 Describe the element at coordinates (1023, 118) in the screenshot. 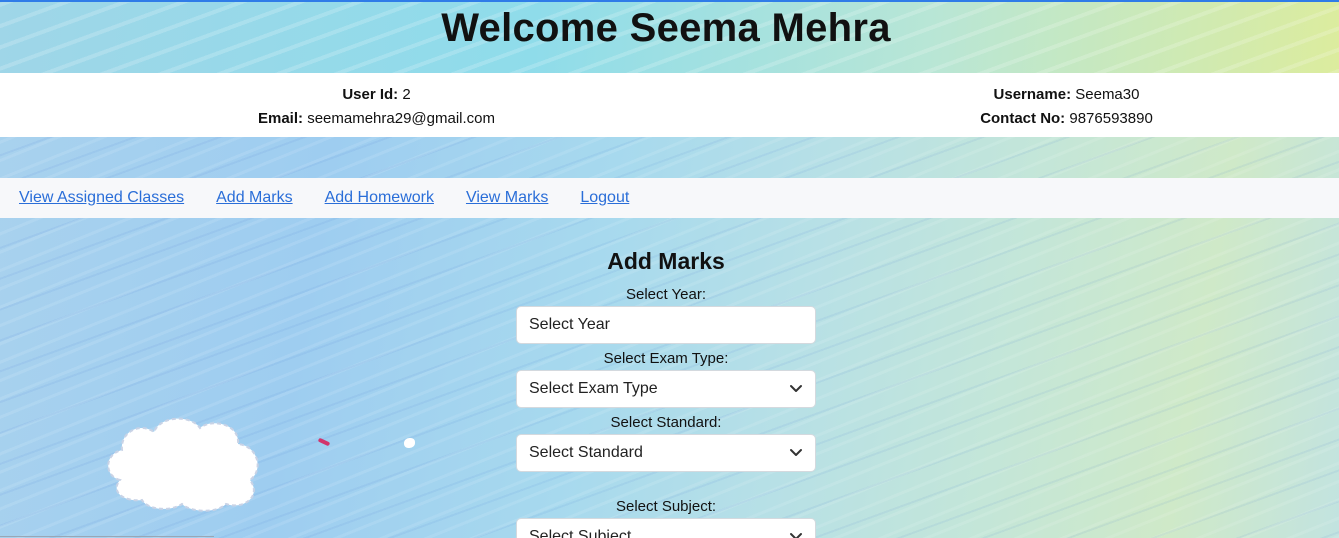

I see `contact-label: Contact No:` at that location.